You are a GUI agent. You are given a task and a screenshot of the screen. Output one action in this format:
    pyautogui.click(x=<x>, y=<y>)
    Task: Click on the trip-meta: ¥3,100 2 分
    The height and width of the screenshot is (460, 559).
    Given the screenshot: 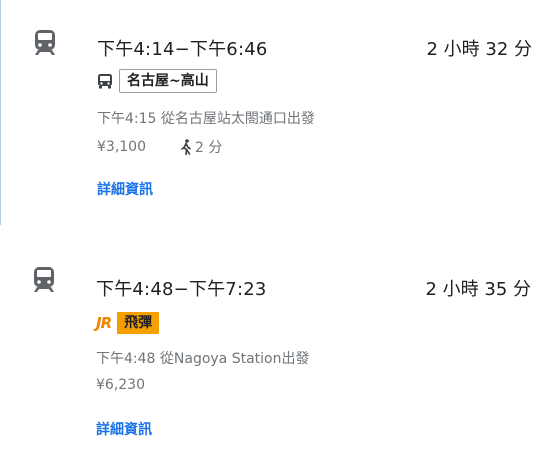 What is the action you would take?
    pyautogui.click(x=159, y=147)
    